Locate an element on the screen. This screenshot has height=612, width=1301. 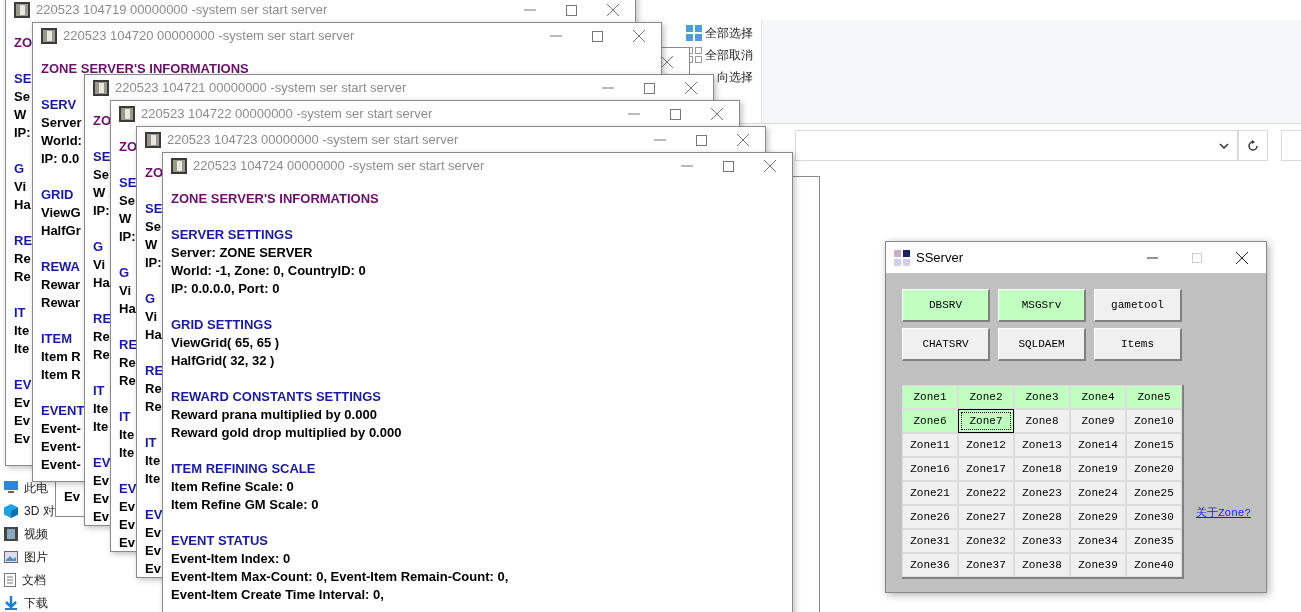
zone-button: Zone40 is located at coordinates (1154, 565).